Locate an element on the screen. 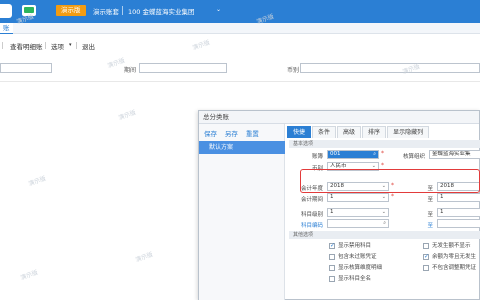 This screenshot has height=300, width=480. exclude-adjust-period-checkbox: 不包含调整期凭证 is located at coordinates (449, 267).